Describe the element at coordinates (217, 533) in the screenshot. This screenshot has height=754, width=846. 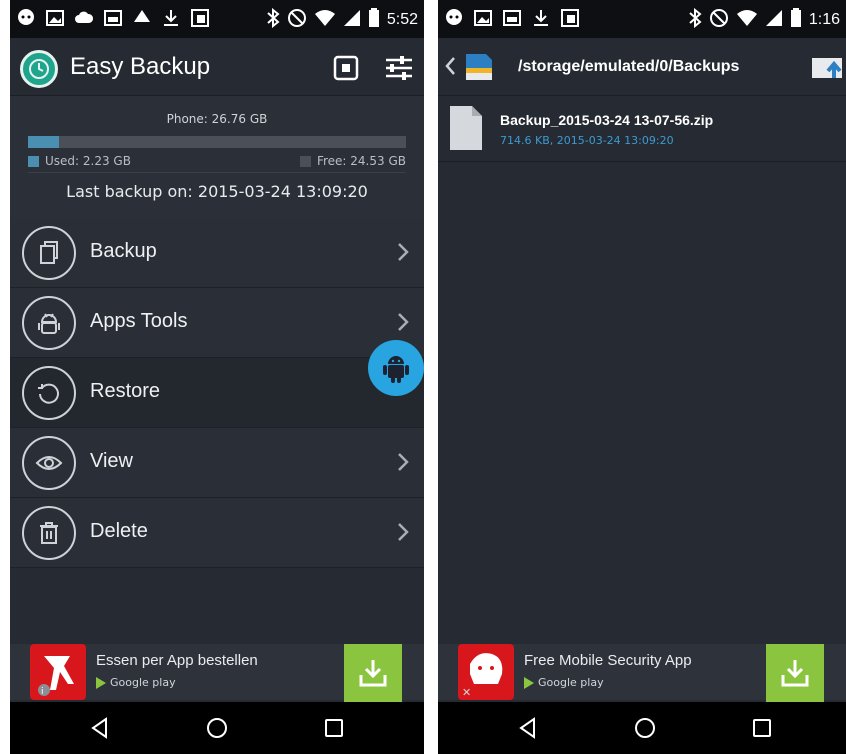
I see `menu-item-delete: Delete` at that location.